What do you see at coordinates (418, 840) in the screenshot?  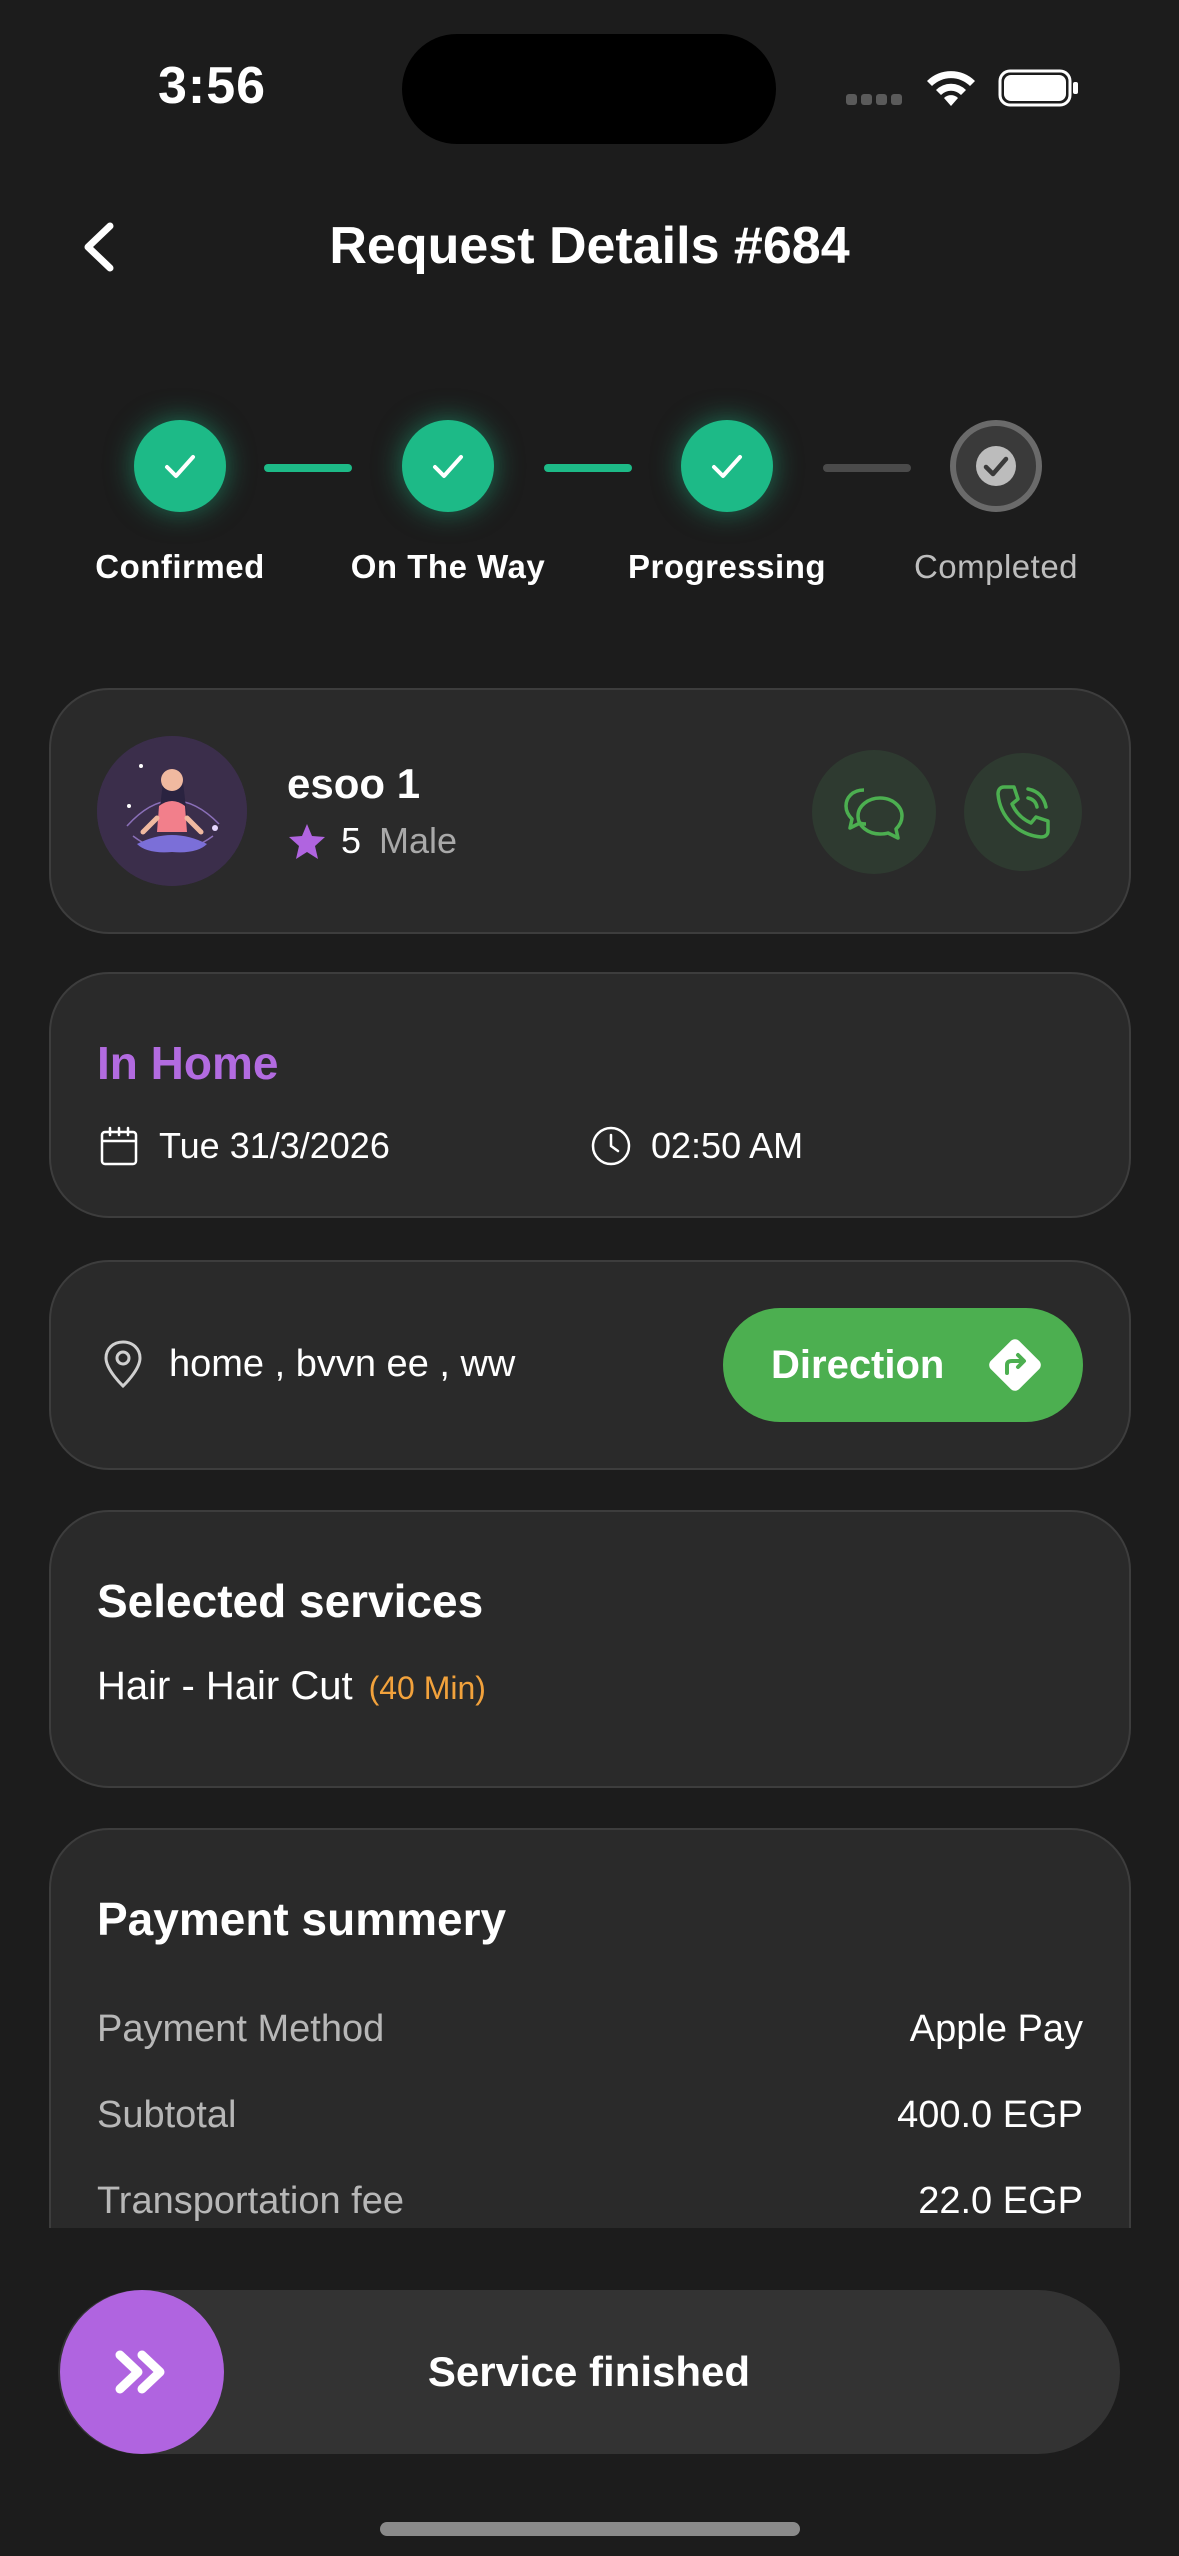 I see `provider-gender: Male` at bounding box center [418, 840].